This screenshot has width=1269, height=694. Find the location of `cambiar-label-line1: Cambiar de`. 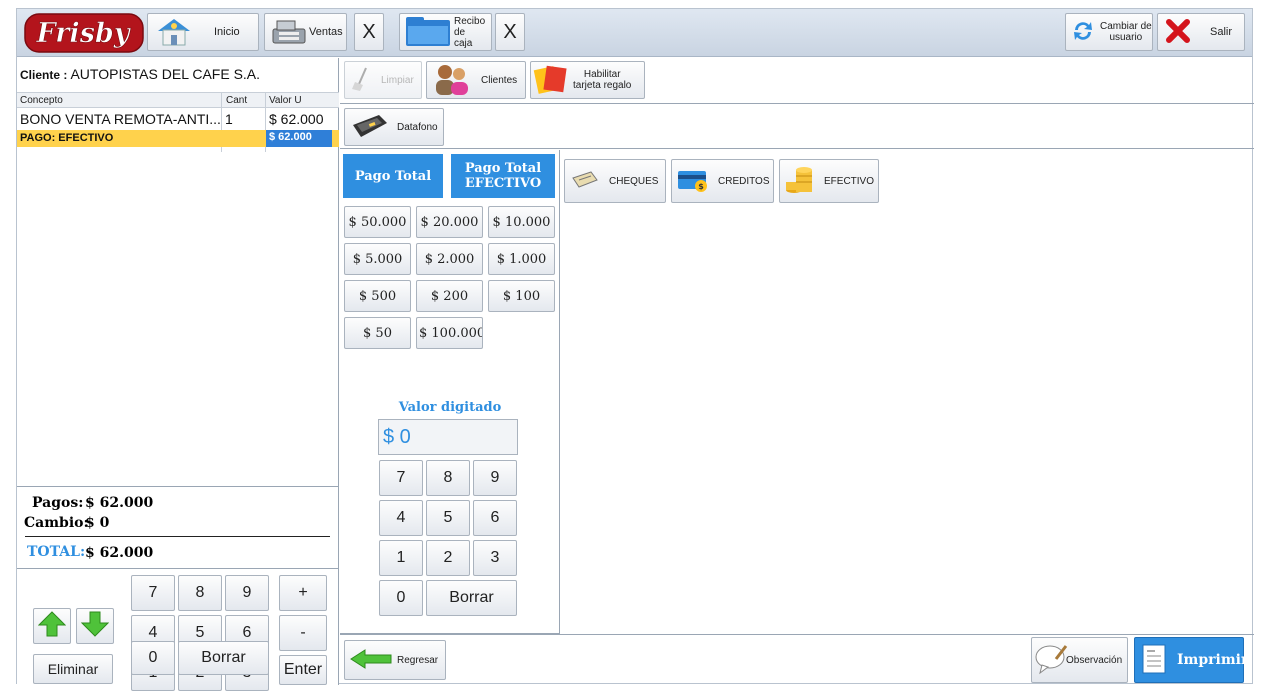

cambiar-label-line1: Cambiar de is located at coordinates (1126, 26).